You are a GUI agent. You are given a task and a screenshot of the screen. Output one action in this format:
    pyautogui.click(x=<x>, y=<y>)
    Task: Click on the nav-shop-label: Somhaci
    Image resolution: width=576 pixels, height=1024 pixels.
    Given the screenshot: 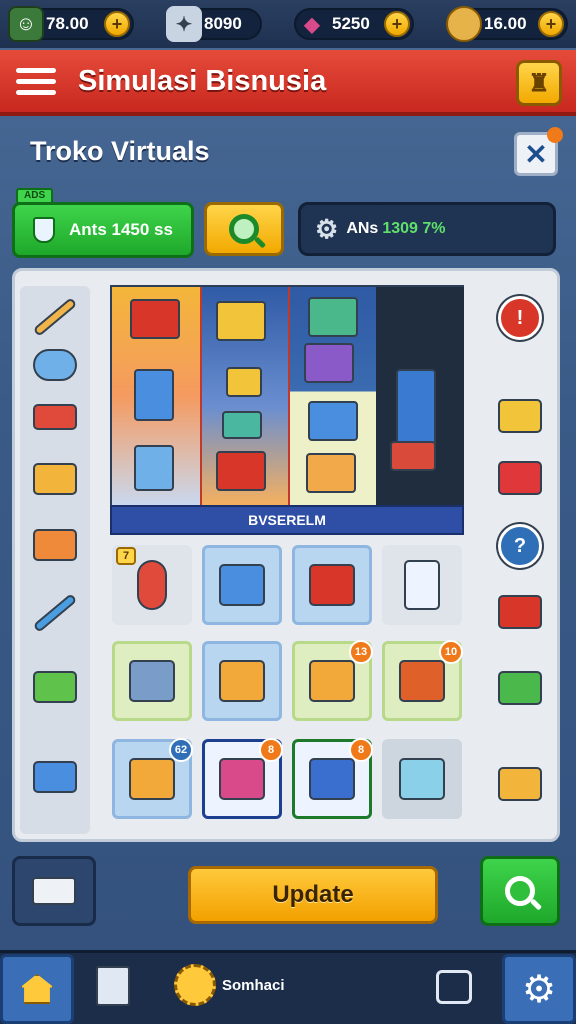 What is the action you would take?
    pyautogui.click(x=253, y=985)
    